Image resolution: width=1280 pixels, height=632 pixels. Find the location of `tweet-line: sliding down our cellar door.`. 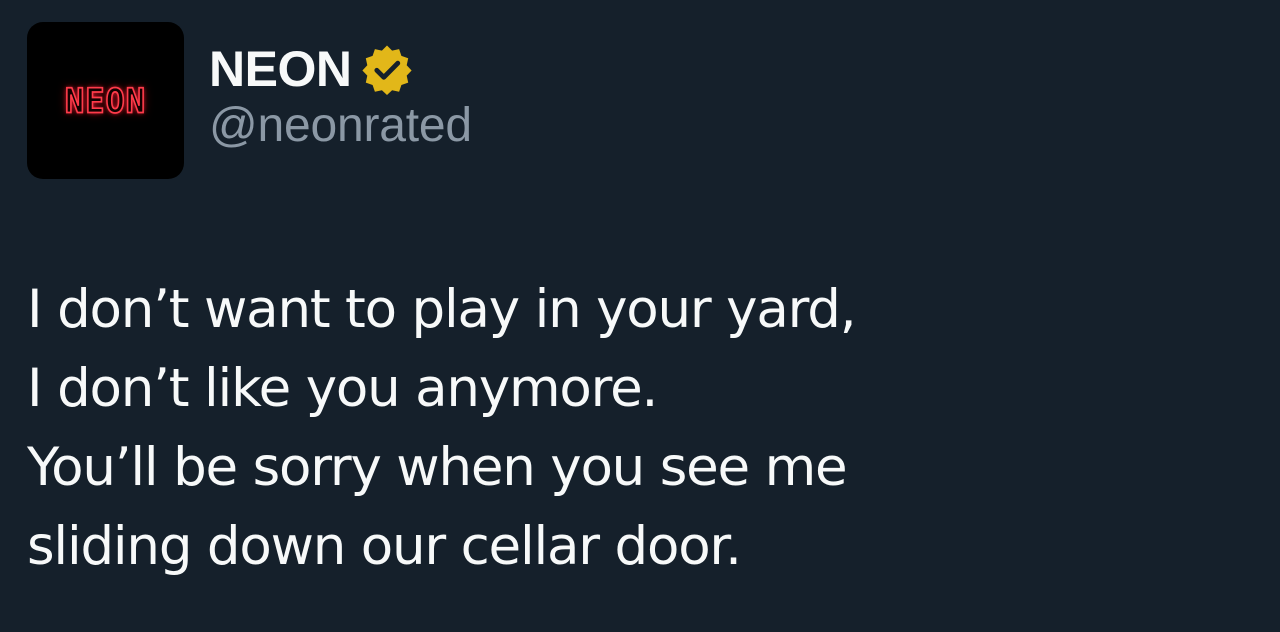

tweet-line: sliding down our cellar door. is located at coordinates (384, 546).